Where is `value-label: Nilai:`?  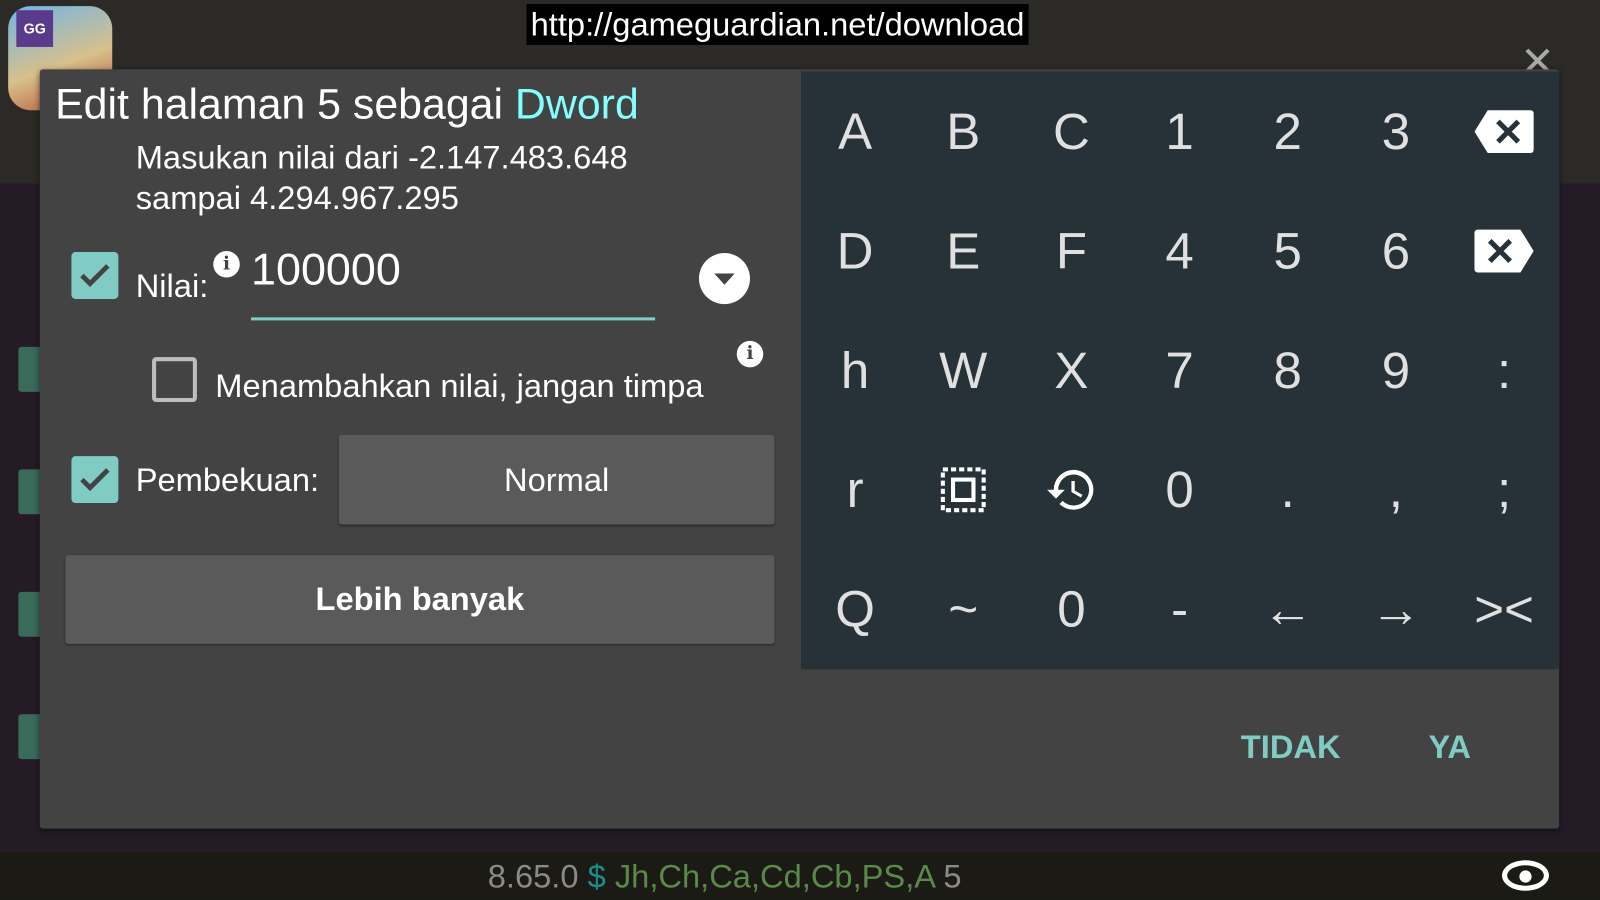 value-label: Nilai: is located at coordinates (172, 286).